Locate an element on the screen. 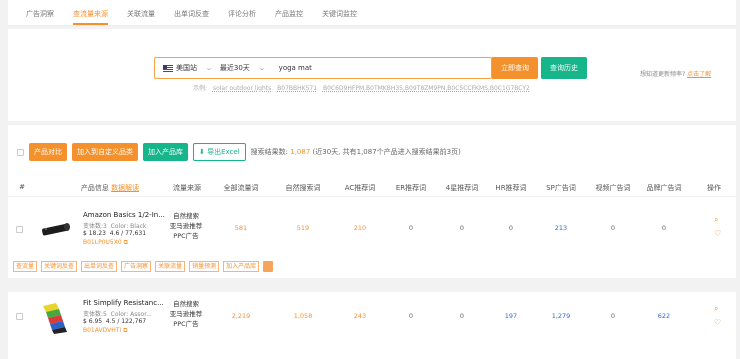  chip-keyword-reverse: 关键词反查 is located at coordinates (59, 266).